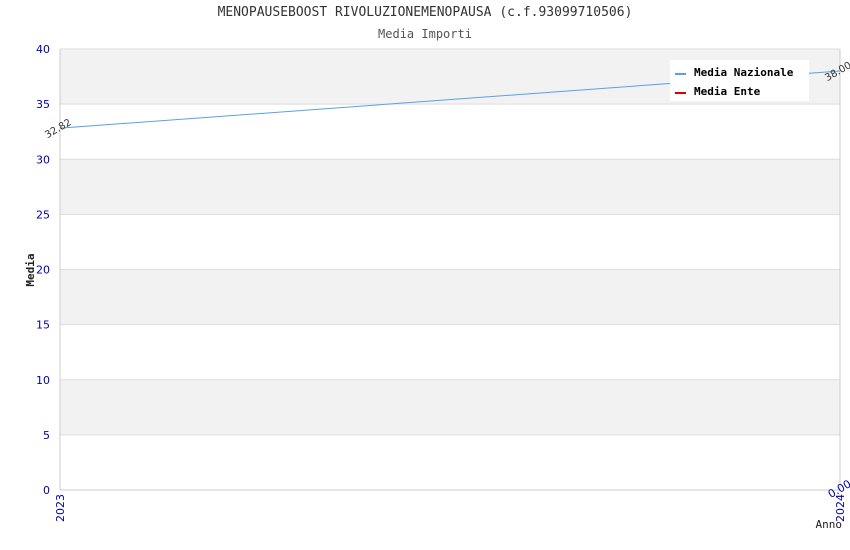 This screenshot has width=850, height=550. I want to click on y-tick-label: 5, so click(46, 435).